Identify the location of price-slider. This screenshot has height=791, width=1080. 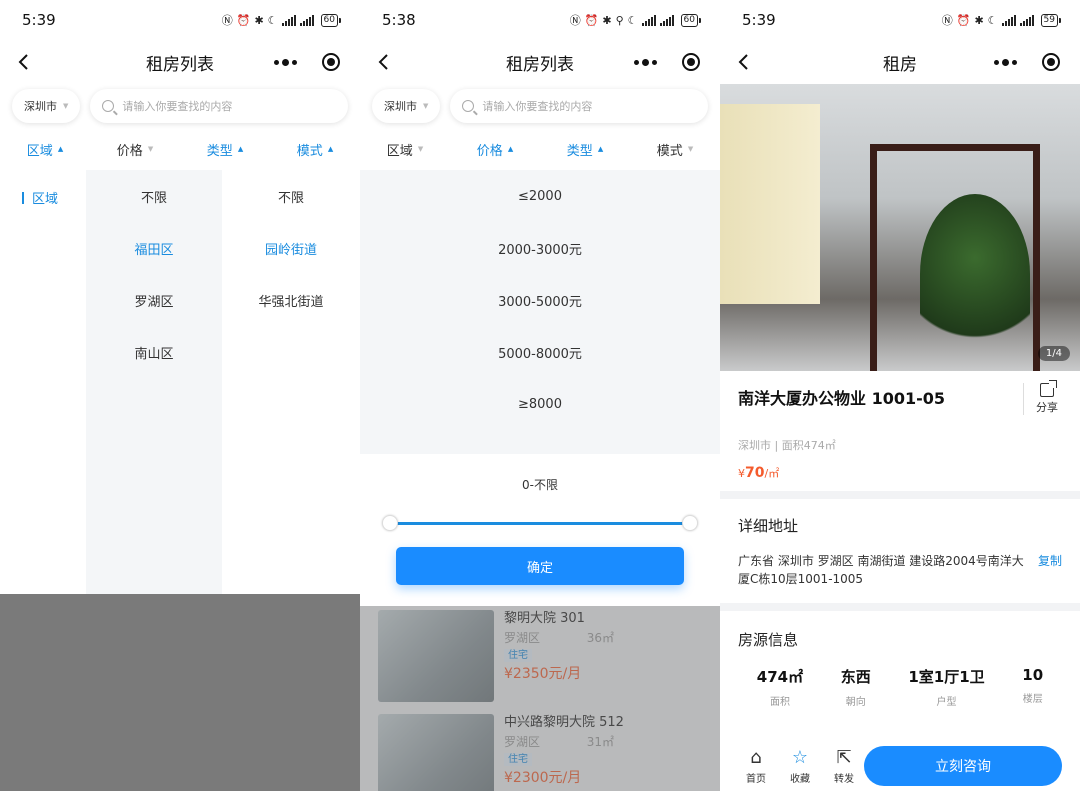
(540, 523).